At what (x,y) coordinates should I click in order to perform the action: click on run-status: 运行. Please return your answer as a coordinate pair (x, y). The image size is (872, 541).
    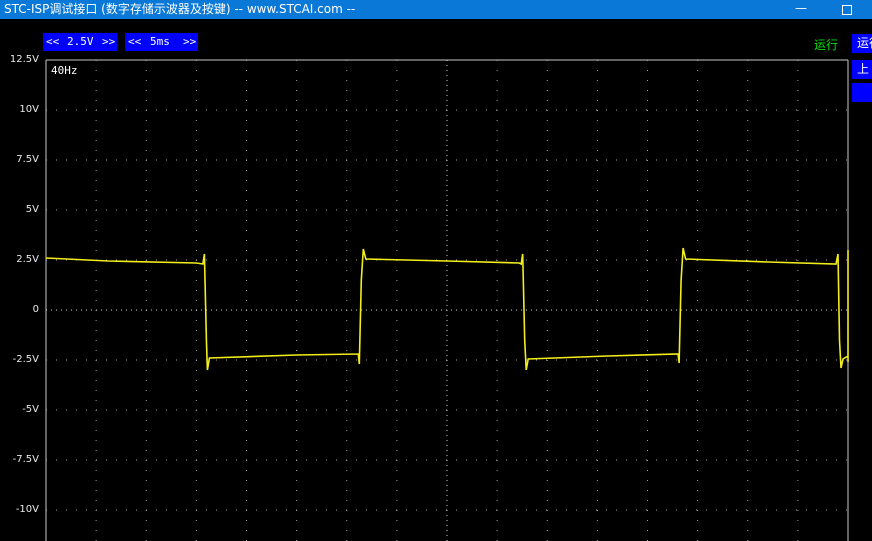
    Looking at the image, I should click on (826, 45).